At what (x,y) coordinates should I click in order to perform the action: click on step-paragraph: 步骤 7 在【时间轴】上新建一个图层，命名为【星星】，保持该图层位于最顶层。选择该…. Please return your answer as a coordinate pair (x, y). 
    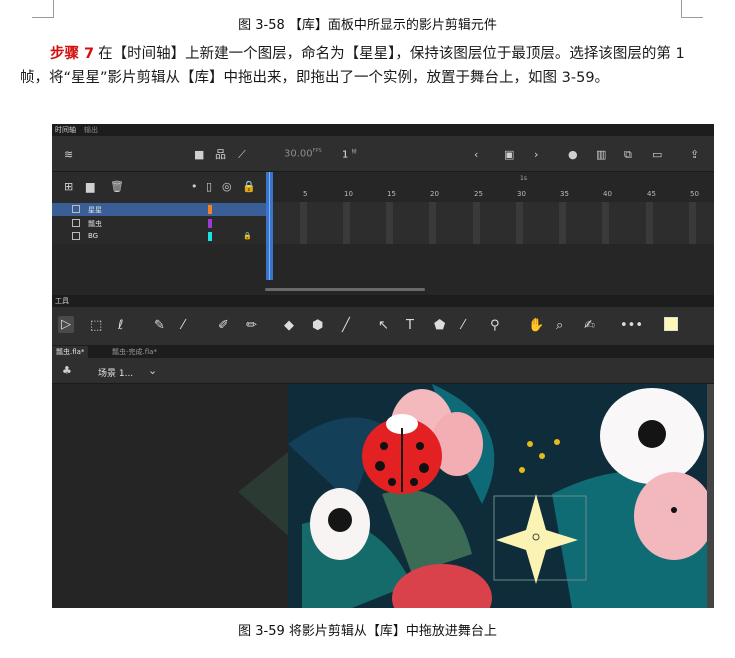
    Looking at the image, I should click on (366, 66).